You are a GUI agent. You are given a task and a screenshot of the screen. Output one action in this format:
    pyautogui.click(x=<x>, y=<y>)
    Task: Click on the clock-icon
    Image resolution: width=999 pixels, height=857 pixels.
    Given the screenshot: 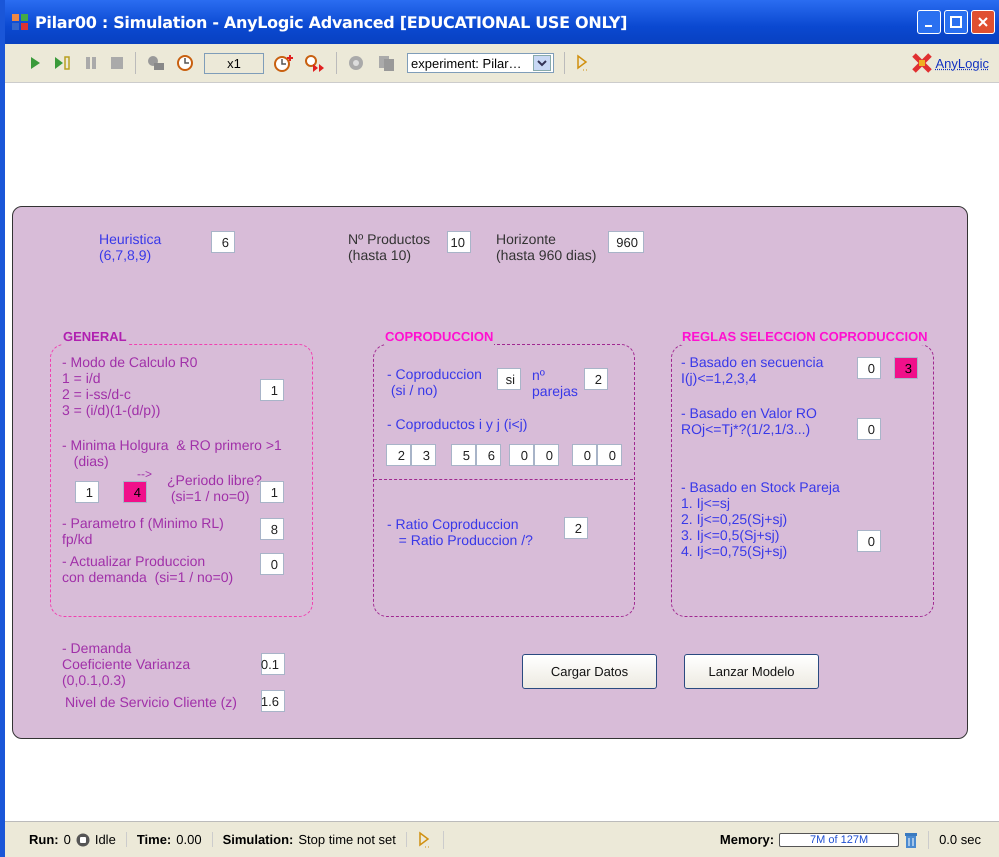 What is the action you would take?
    pyautogui.click(x=185, y=63)
    